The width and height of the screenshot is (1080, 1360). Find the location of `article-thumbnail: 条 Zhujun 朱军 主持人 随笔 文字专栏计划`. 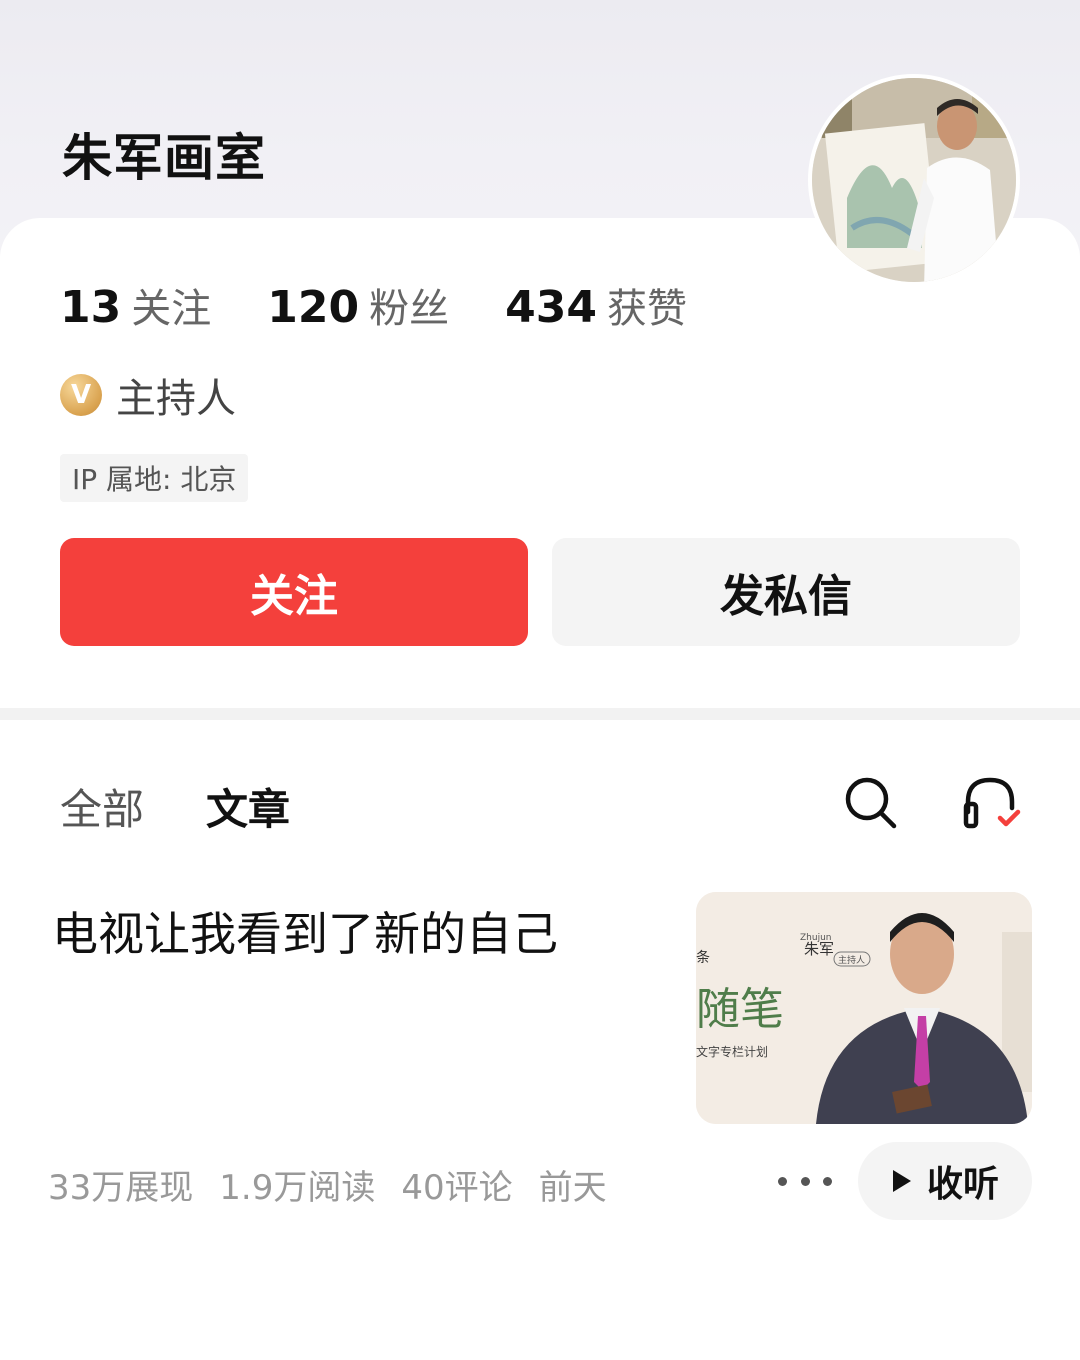

article-thumbnail: 条 Zhujun 朱军 主持人 随笔 文字专栏计划 is located at coordinates (864, 1008).